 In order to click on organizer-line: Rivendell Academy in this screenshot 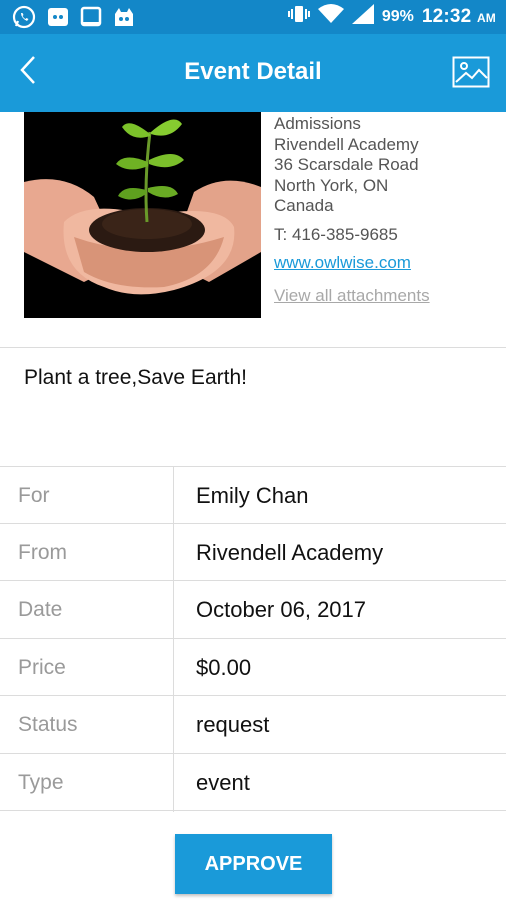, I will do `click(346, 144)`.